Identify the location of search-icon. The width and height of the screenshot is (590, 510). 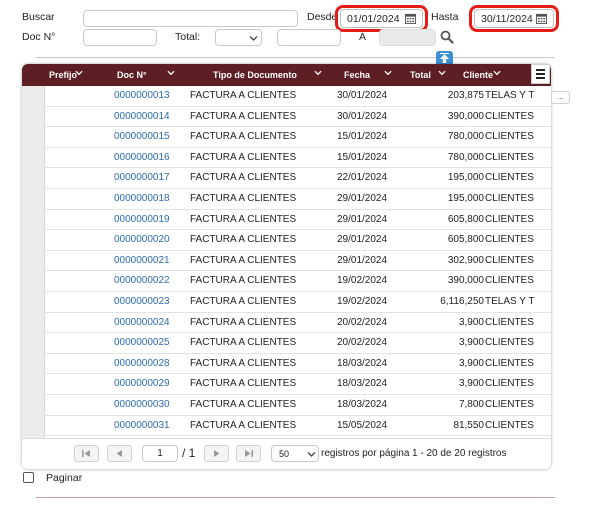
(447, 37).